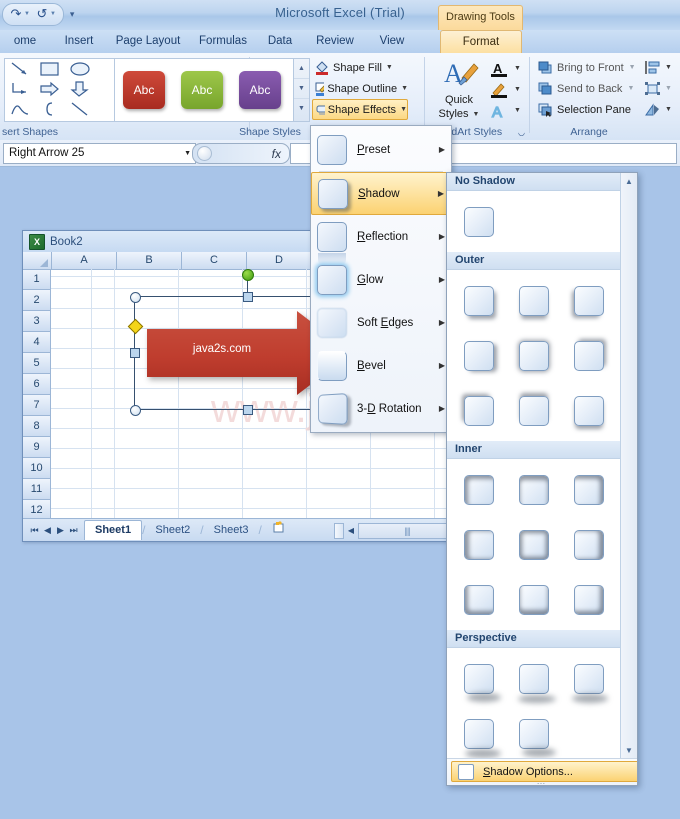  What do you see at coordinates (80, 109) in the screenshot?
I see `diagonal-line-shape-icon` at bounding box center [80, 109].